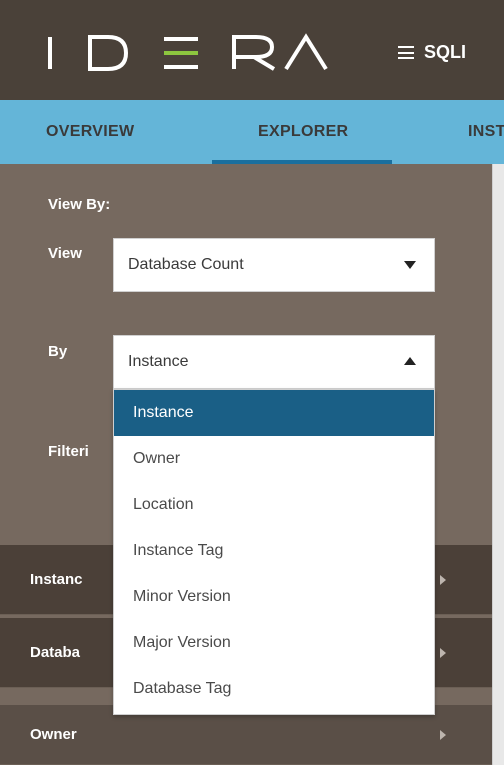 Image resolution: width=504 pixels, height=765 pixels. What do you see at coordinates (90, 132) in the screenshot?
I see `tab-overview: OVERVIEW` at bounding box center [90, 132].